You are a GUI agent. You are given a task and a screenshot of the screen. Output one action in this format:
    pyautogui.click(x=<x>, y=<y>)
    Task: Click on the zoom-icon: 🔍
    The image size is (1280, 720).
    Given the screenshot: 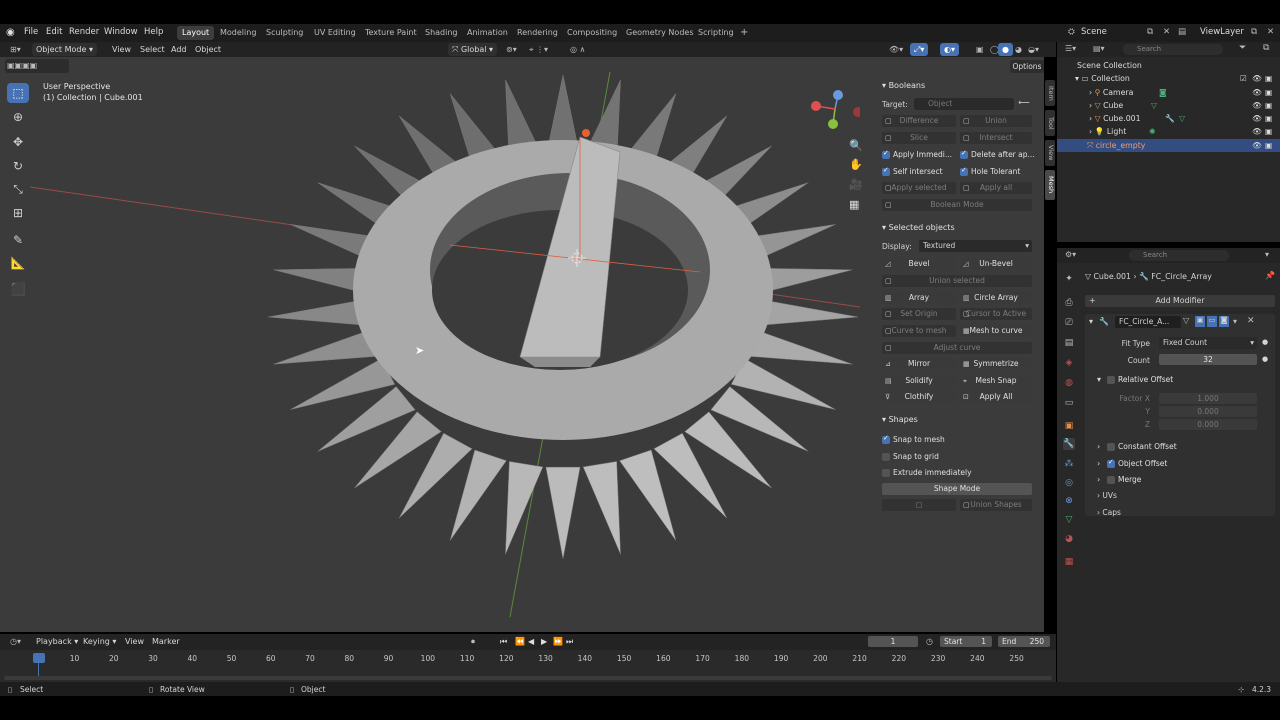 What is the action you would take?
    pyautogui.click(x=856, y=145)
    